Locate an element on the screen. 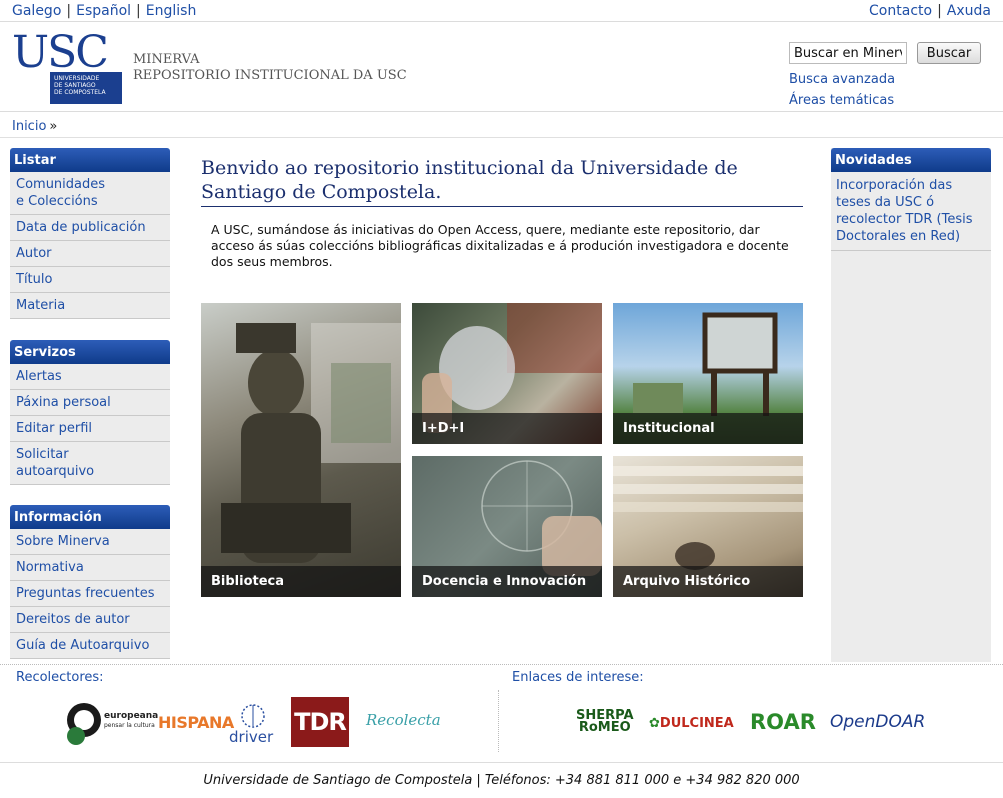 The image size is (1003, 798). sidebar-item-self-archive: Solicitar autoarquivo is located at coordinates (90, 463).